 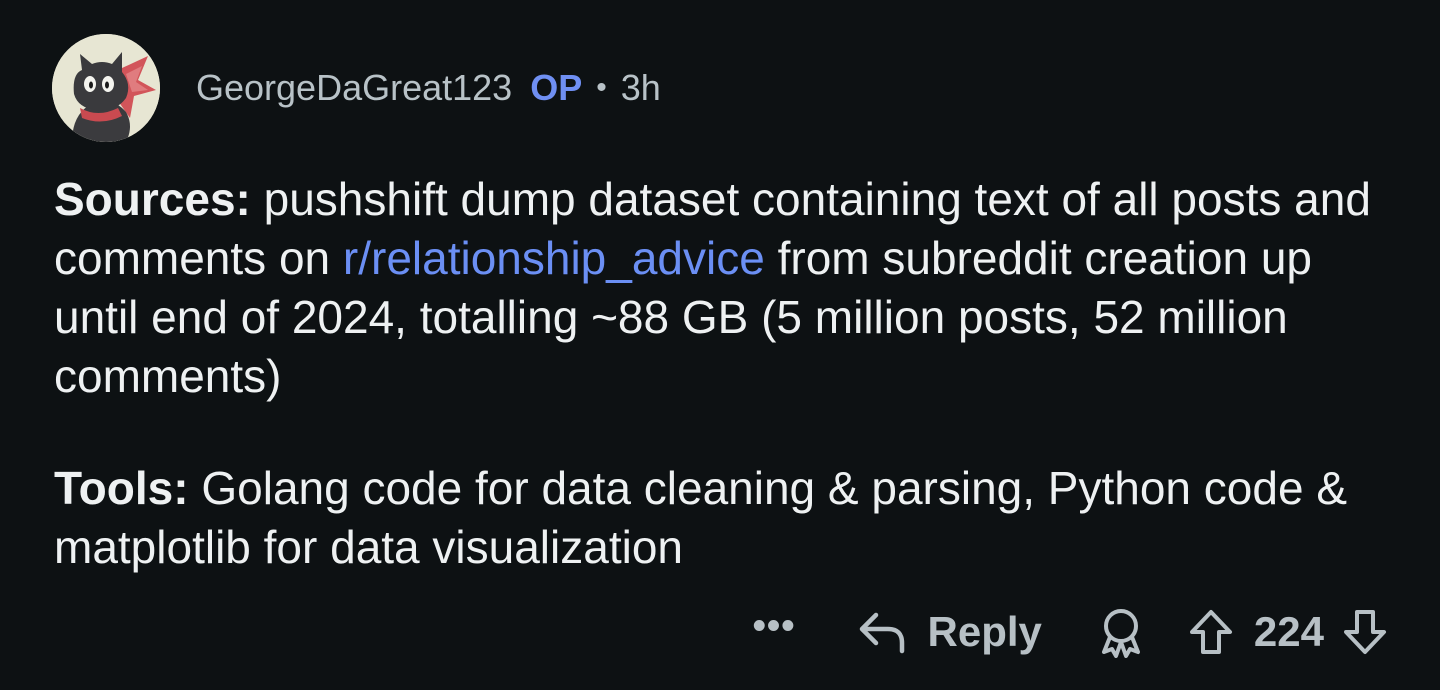 I want to click on reply-label: Reply, so click(x=984, y=631).